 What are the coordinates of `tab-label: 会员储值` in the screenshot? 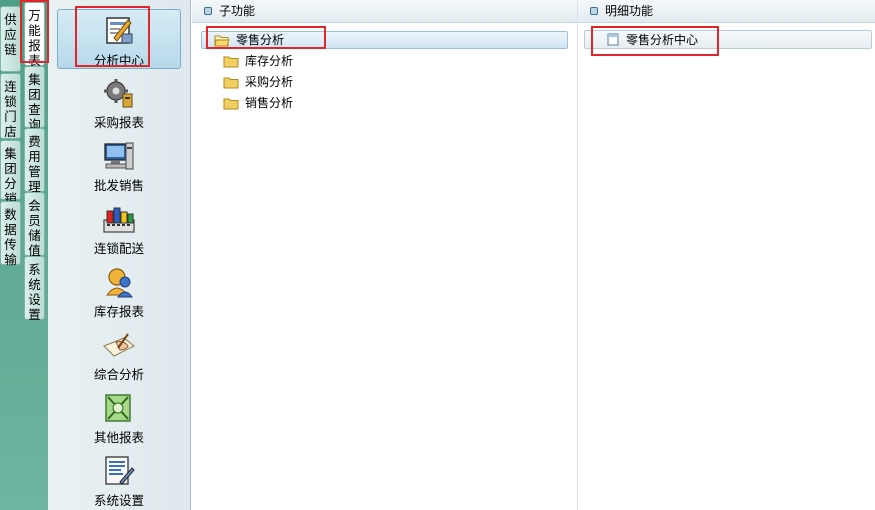 It's located at (34, 228).